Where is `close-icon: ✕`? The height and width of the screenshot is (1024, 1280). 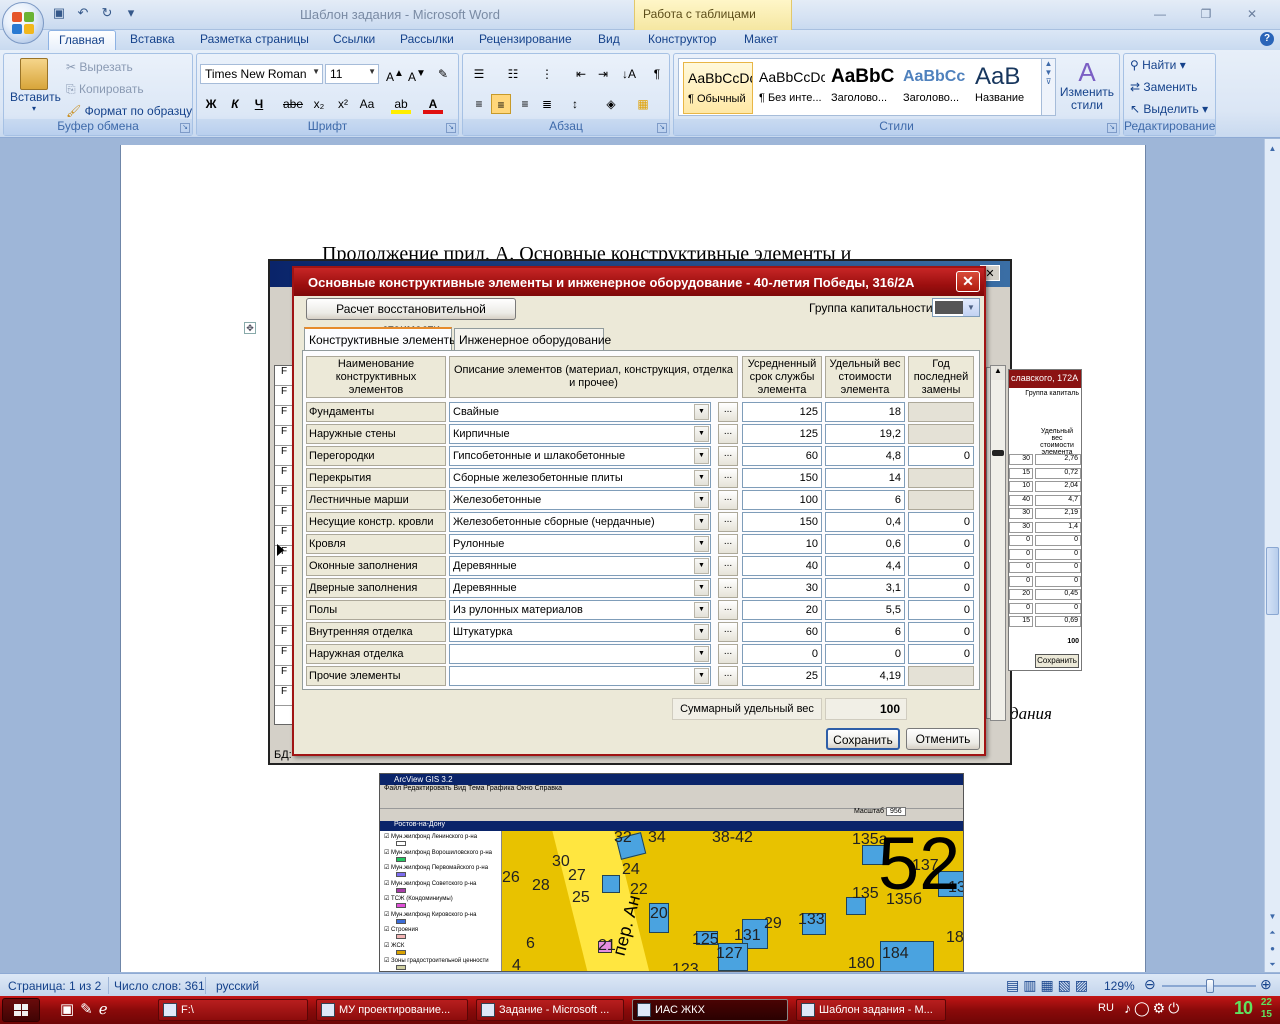
close-icon: ✕ is located at coordinates (1252, 14).